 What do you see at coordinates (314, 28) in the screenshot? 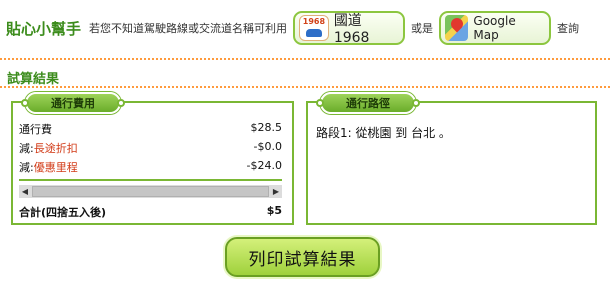
I see `freeway-1968-icon: 1968` at bounding box center [314, 28].